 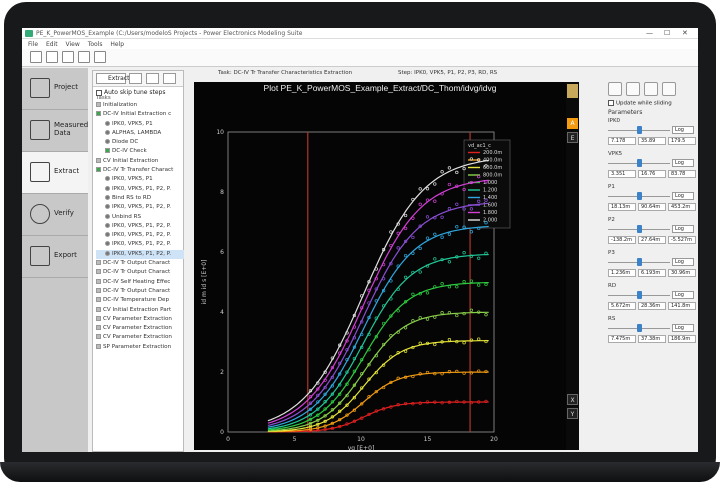 I want to click on param-value-field: 35.89, so click(x=652, y=141).